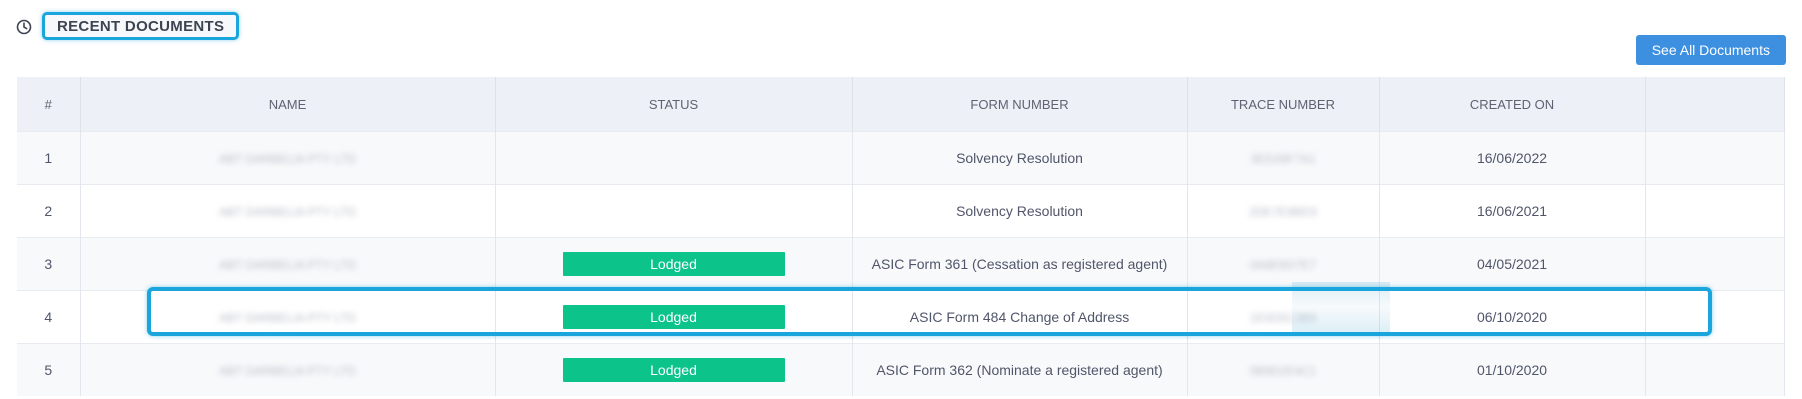 This screenshot has width=1802, height=399. What do you see at coordinates (1512, 104) in the screenshot?
I see `column-header-created-on: CREATED ON` at bounding box center [1512, 104].